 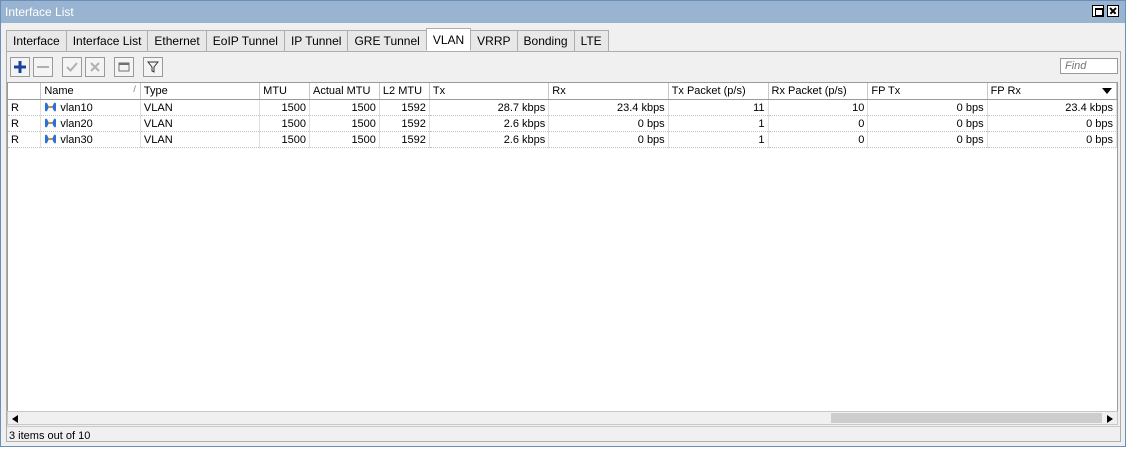 What do you see at coordinates (107, 40) in the screenshot?
I see `tab-interface-list: Interface List` at bounding box center [107, 40].